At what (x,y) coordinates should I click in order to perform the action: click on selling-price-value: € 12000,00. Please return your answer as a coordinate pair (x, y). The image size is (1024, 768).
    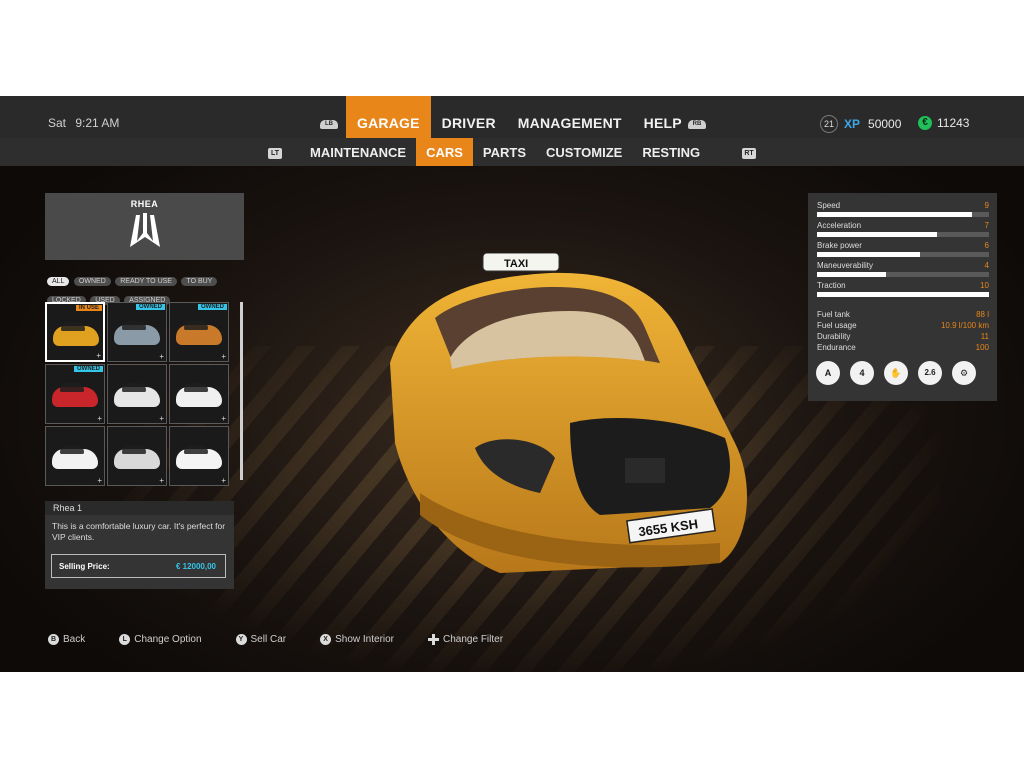
    Looking at the image, I should click on (195, 566).